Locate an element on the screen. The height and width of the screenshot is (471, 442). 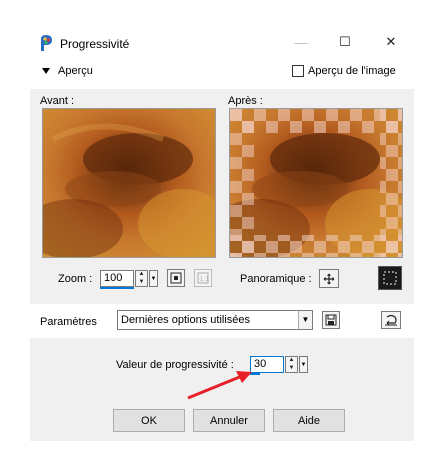
actual-size-icon: 1:1 is located at coordinates (203, 278).